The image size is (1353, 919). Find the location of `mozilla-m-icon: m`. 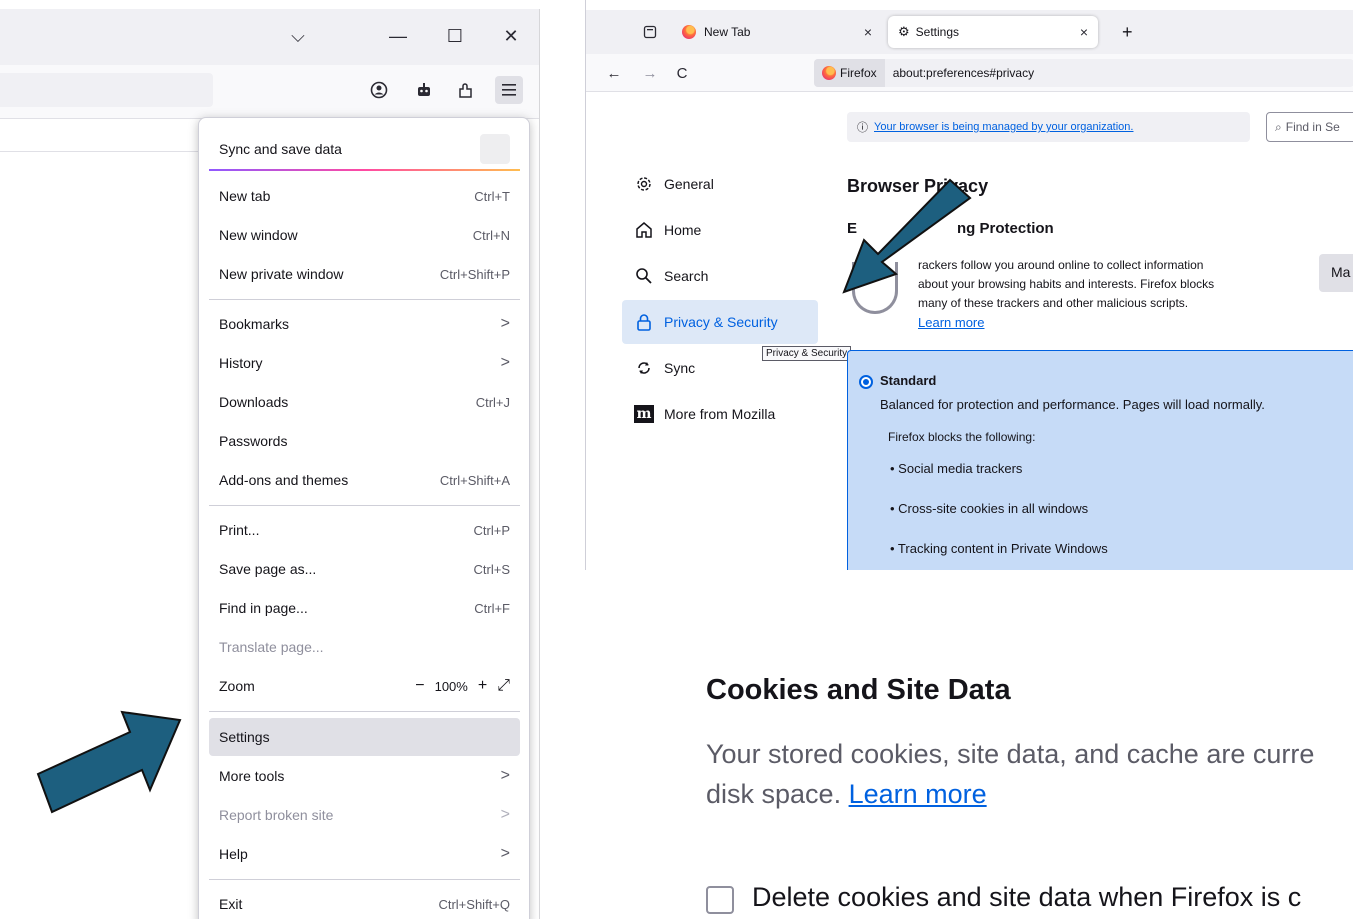

mozilla-m-icon: m is located at coordinates (644, 414).